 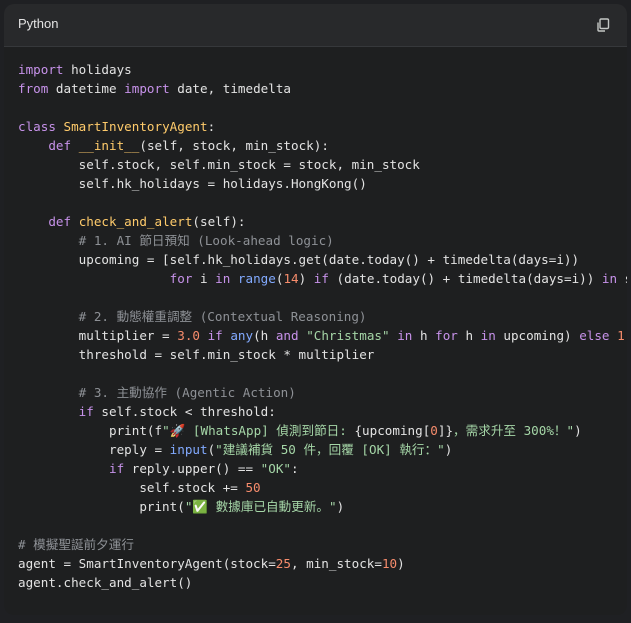 I want to click on code-token: "🚀 [WhatsApp] 偵測到節日:, so click(x=258, y=430).